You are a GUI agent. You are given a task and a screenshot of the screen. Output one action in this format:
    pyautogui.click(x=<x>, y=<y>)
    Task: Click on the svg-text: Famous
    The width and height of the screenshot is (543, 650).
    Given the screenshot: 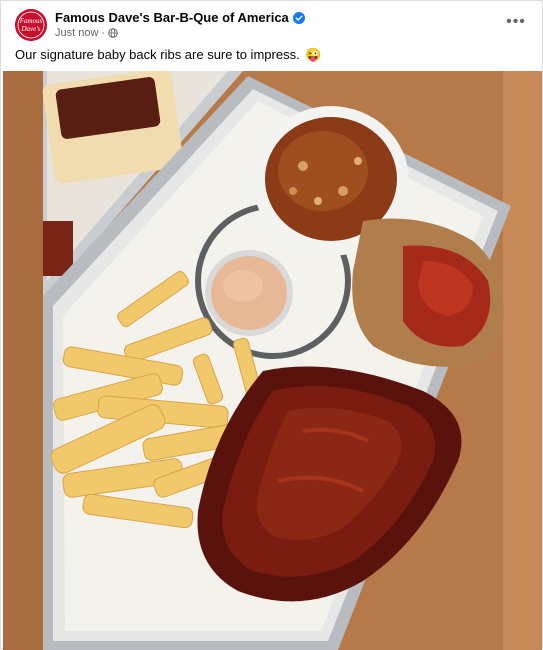 What is the action you would take?
    pyautogui.click(x=31, y=21)
    